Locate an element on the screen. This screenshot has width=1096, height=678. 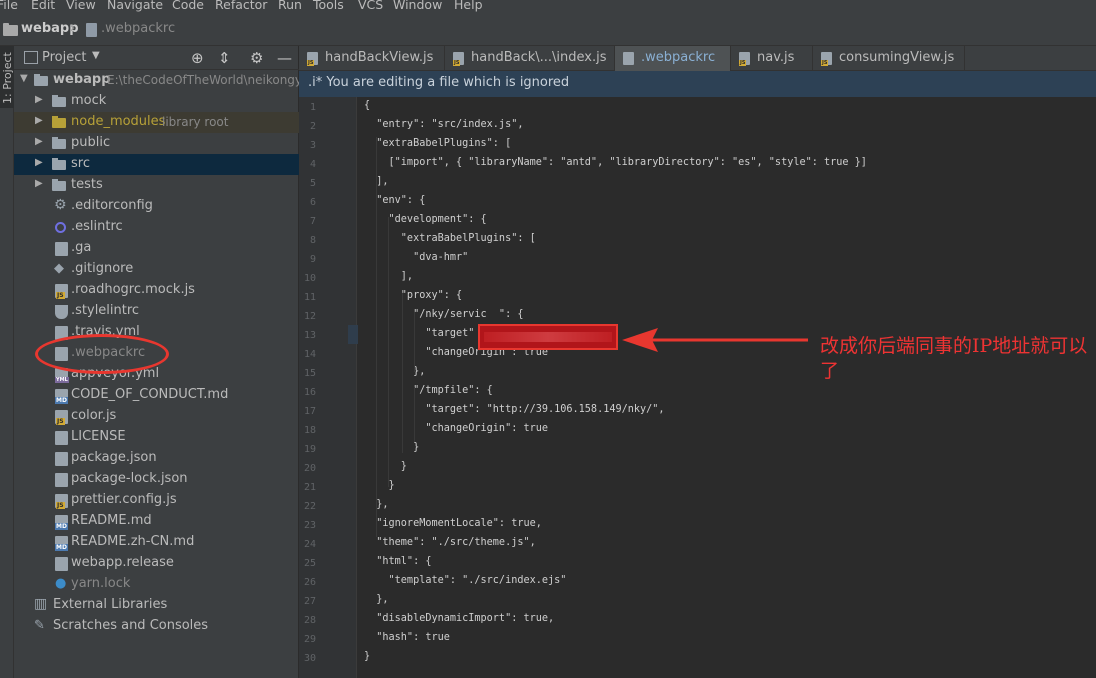
menu-refactor: Refactor is located at coordinates (241, 6).